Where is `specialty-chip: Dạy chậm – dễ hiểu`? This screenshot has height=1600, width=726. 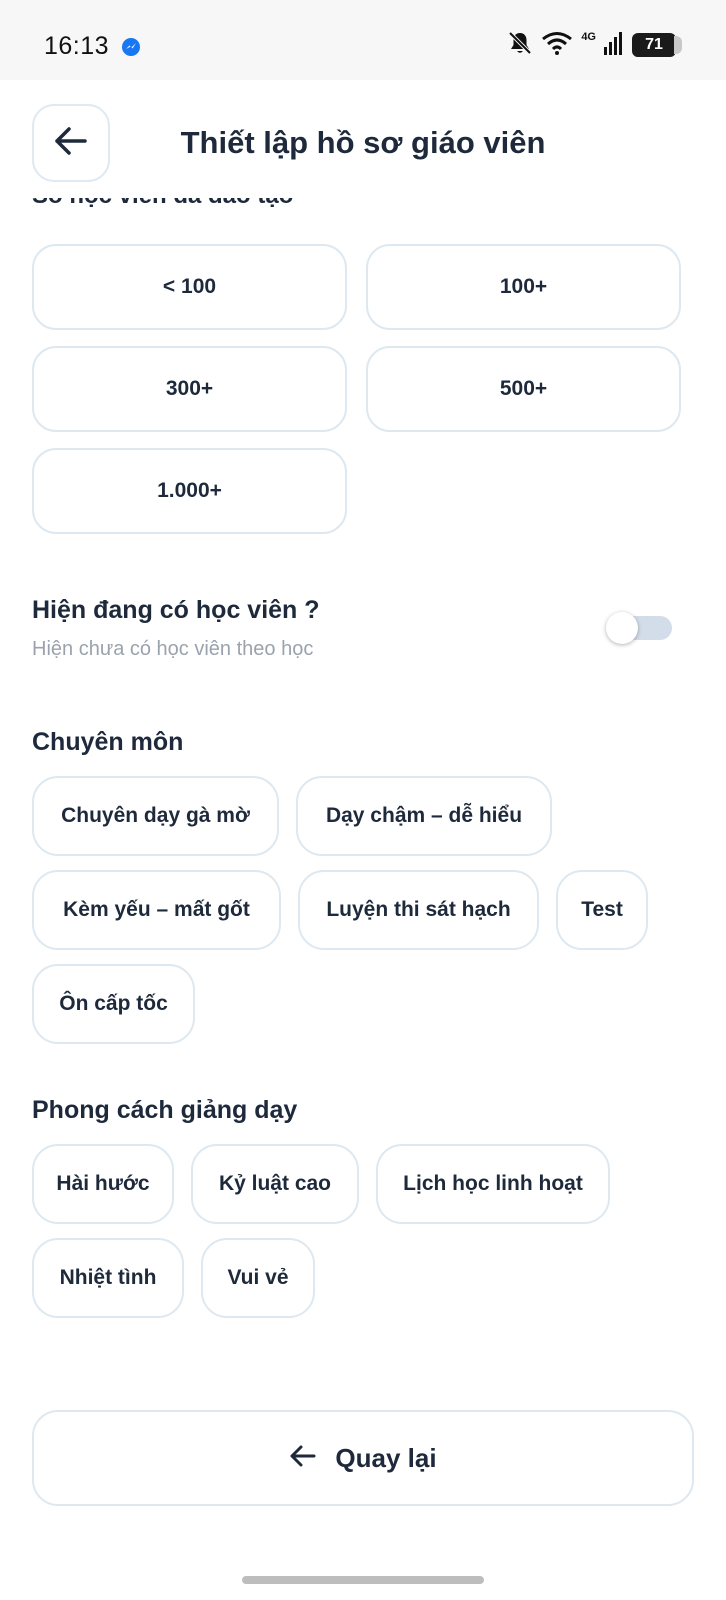
specialty-chip: Dạy chậm – dễ hiểu is located at coordinates (424, 816).